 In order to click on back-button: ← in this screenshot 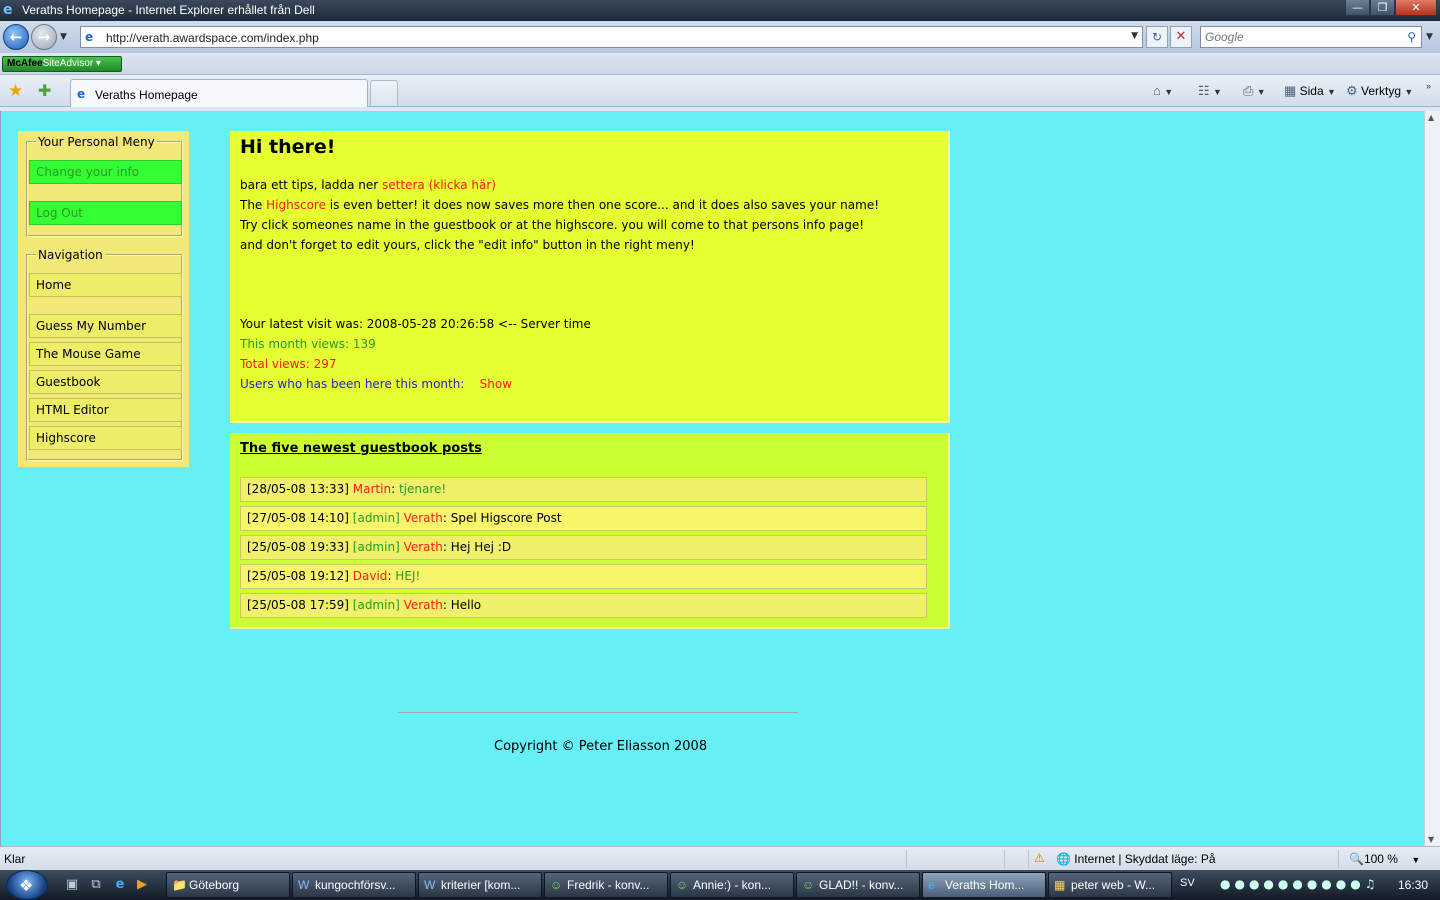, I will do `click(16, 37)`.